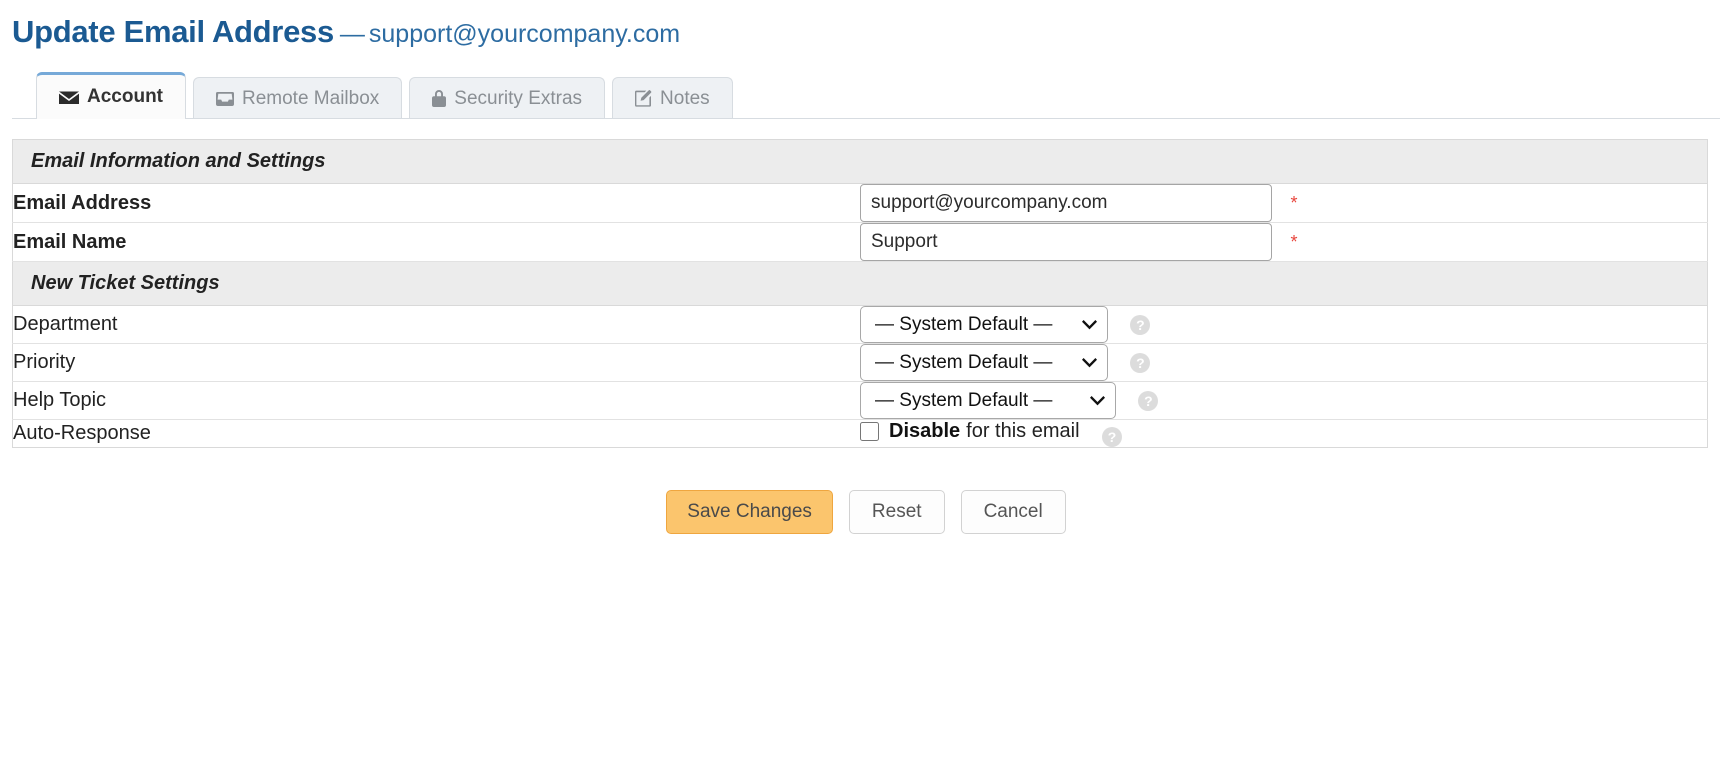 This screenshot has height=760, width=1720. I want to click on row-department: Department — System Default — ?, so click(860, 324).